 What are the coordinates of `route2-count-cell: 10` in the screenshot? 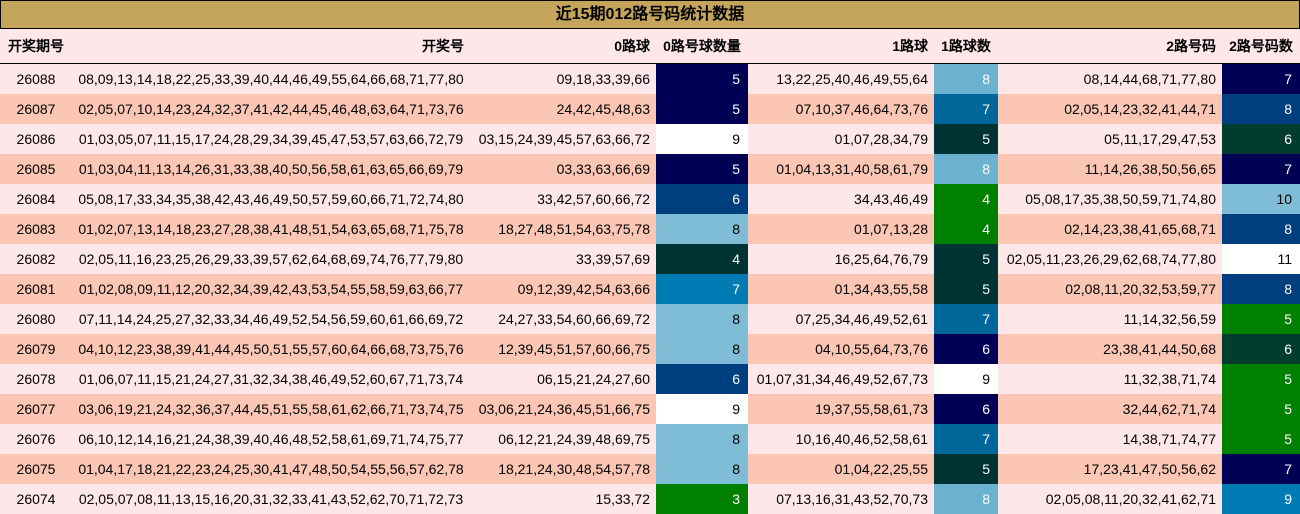 It's located at (1261, 199).